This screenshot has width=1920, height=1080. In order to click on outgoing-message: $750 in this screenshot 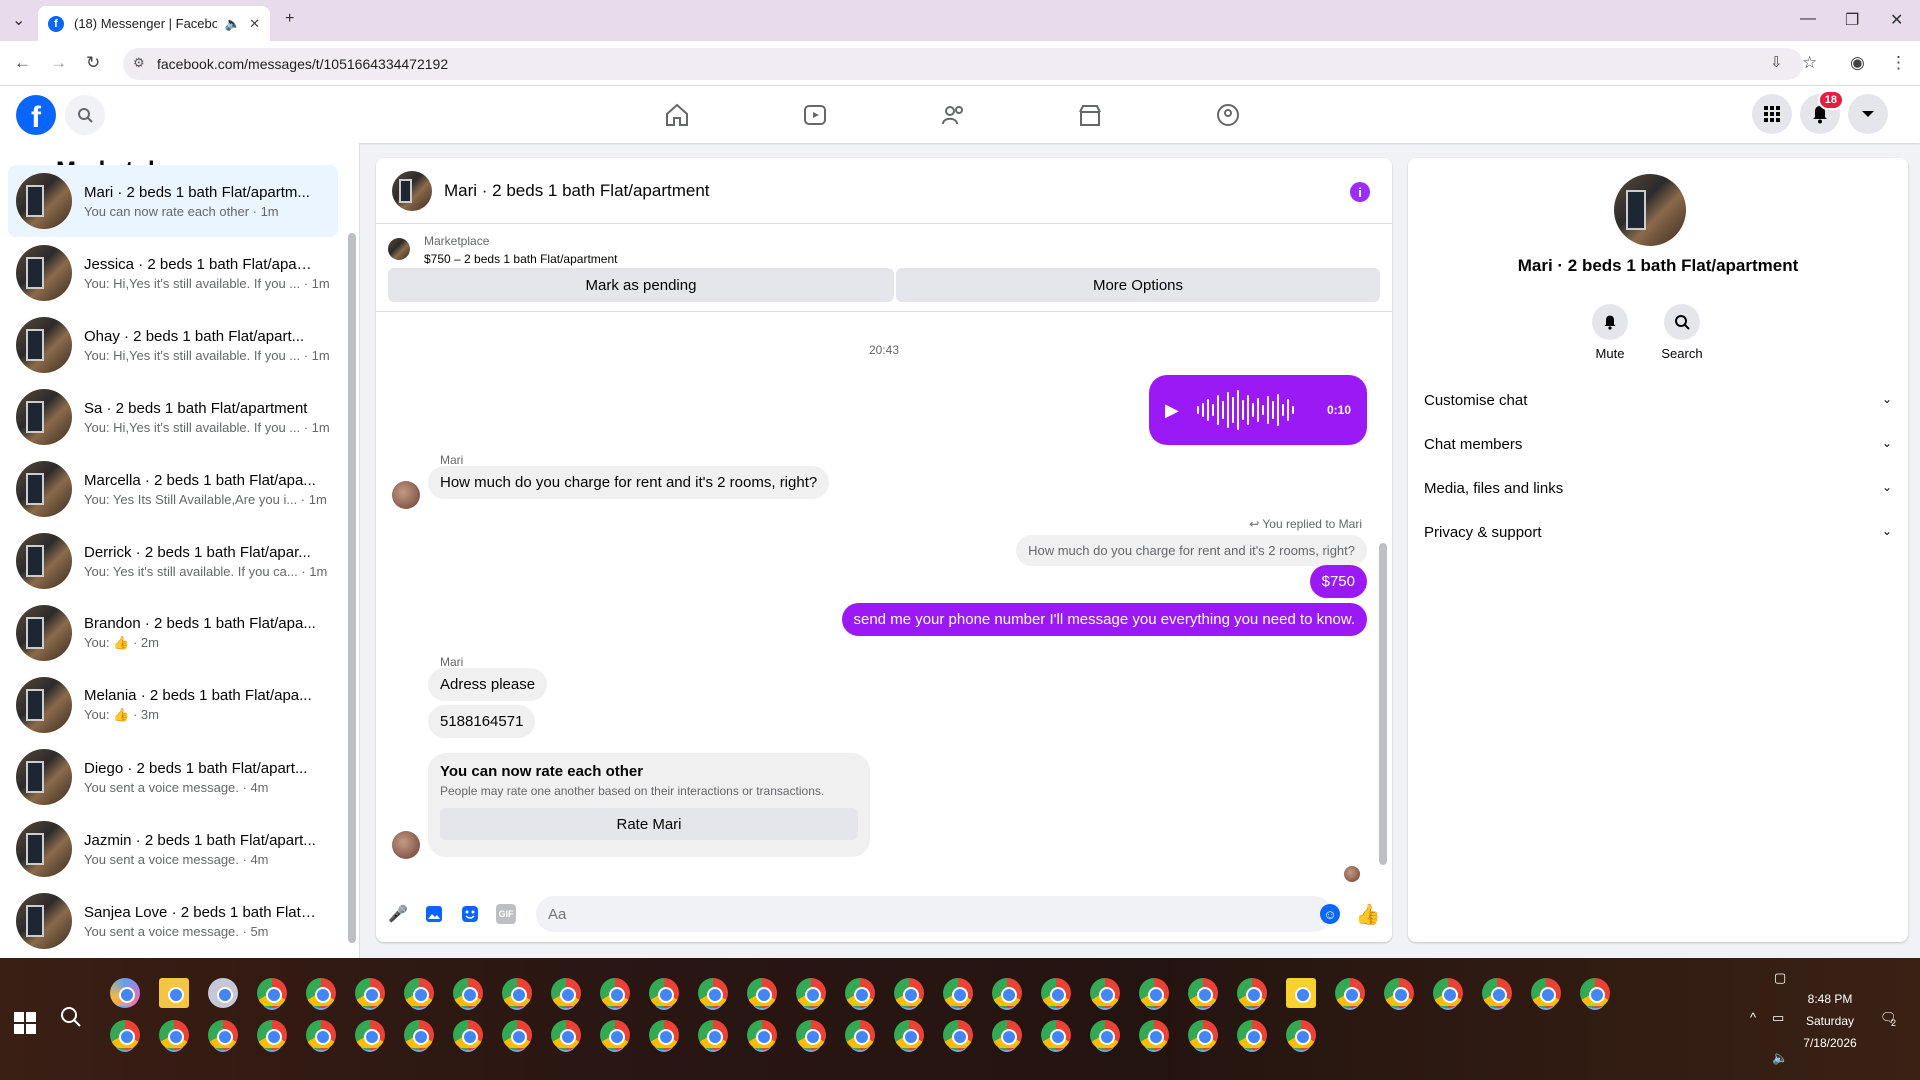, I will do `click(1338, 581)`.